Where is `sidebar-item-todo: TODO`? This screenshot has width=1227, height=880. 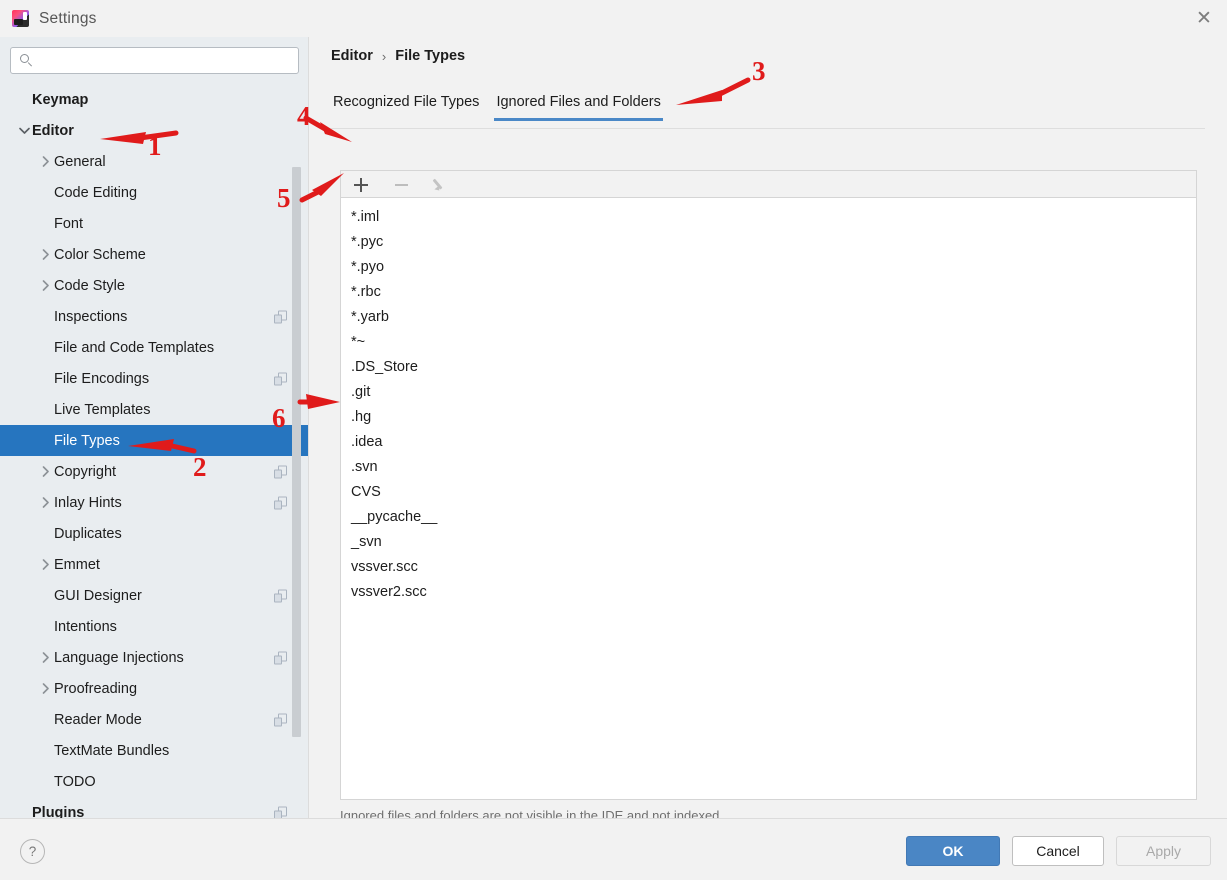 sidebar-item-todo: TODO is located at coordinates (154, 781).